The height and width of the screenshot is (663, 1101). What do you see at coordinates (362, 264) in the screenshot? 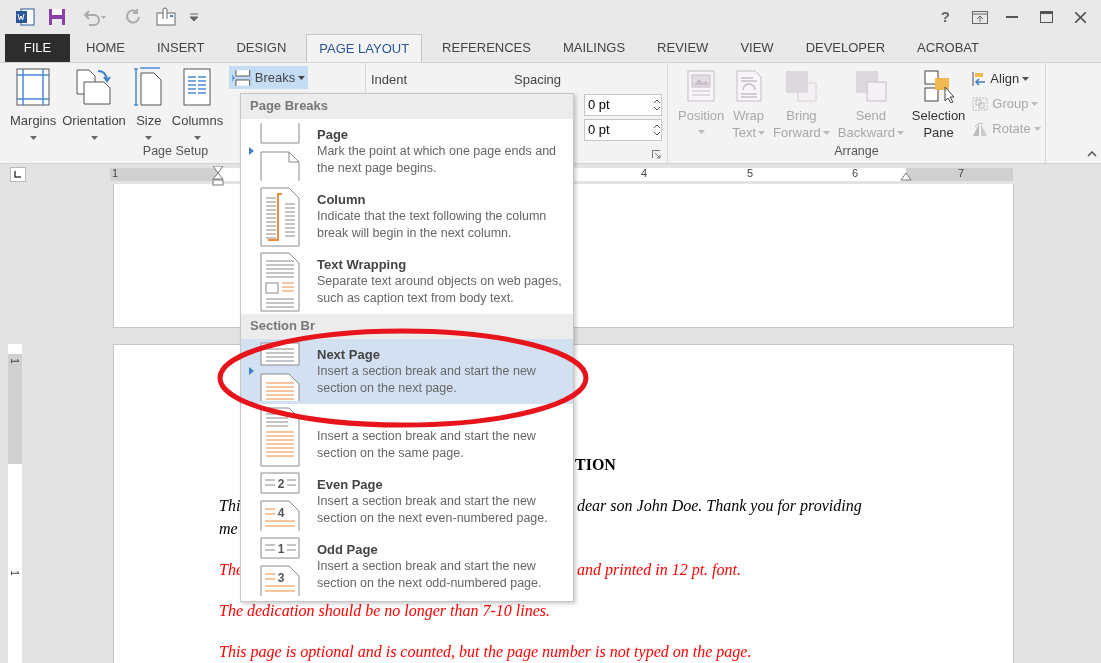
I see `menu-item-title: Text Wrapping` at bounding box center [362, 264].